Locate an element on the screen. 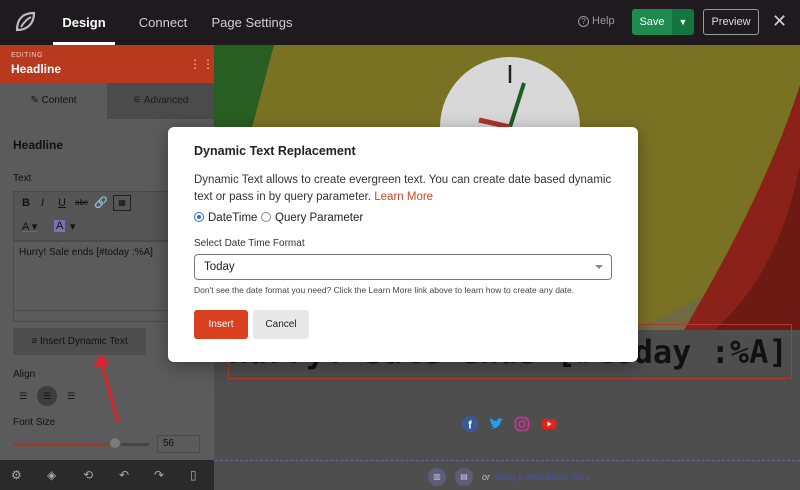 This screenshot has width=800, height=490. history-icon: ⟲ is located at coordinates (88, 475).